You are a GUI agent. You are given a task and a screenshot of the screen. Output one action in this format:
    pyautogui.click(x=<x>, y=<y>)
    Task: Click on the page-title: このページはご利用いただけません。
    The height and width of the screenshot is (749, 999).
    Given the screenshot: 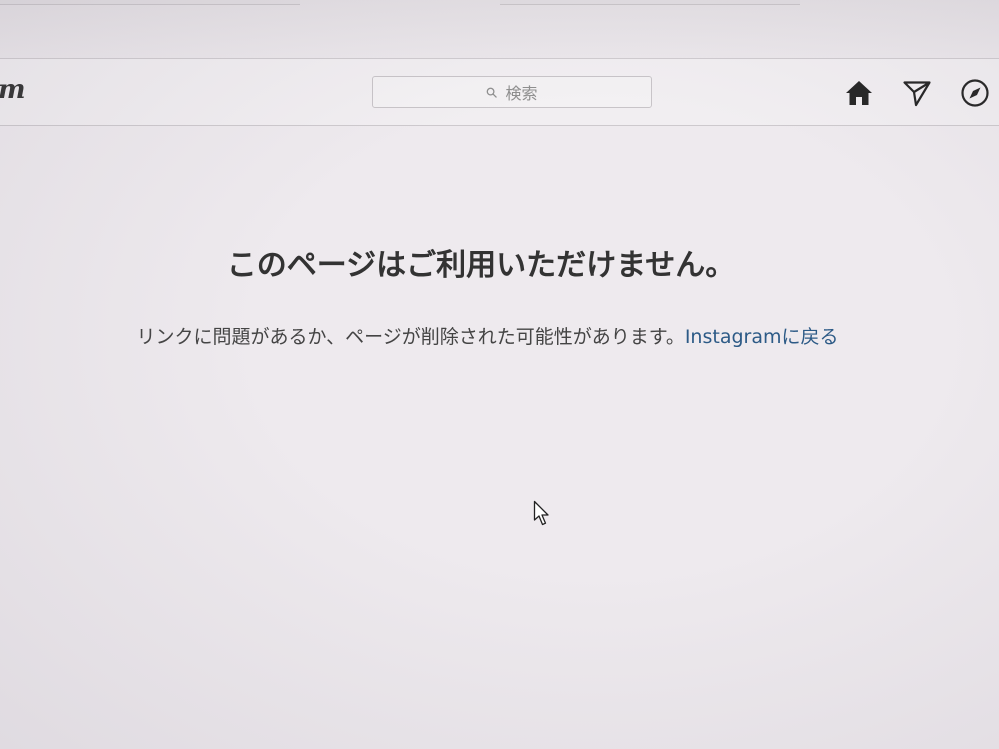 What is the action you would take?
    pyautogui.click(x=481, y=265)
    